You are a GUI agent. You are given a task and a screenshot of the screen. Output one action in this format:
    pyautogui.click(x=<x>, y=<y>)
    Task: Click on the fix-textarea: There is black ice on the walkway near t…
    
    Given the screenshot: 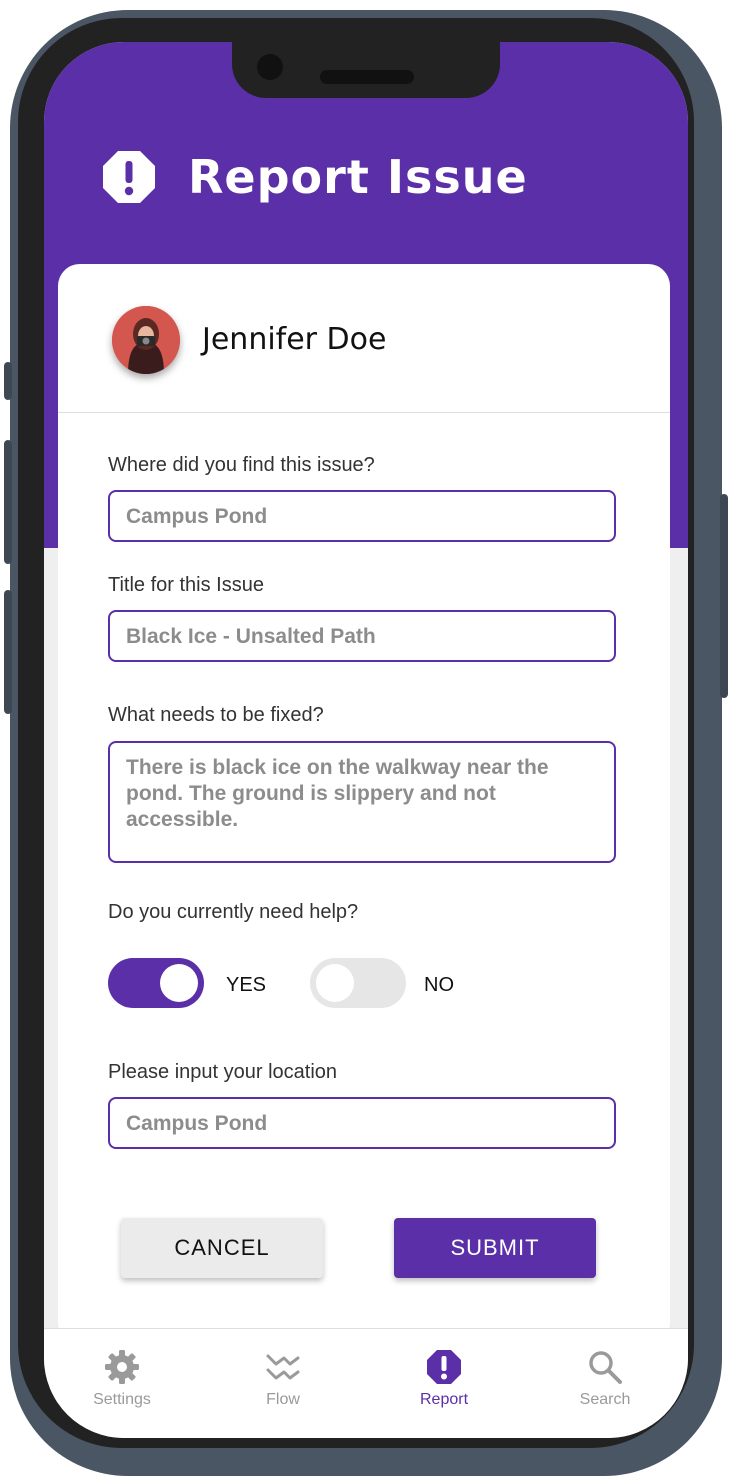 What is the action you would take?
    pyautogui.click(x=362, y=802)
    